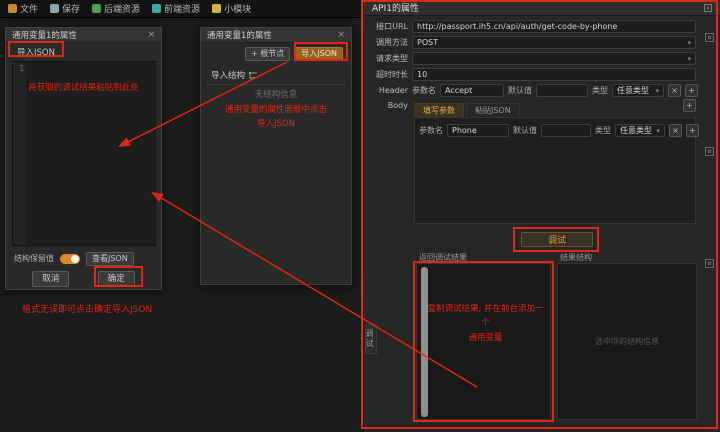  I want to click on no-structure-text: 无结构信息, so click(276, 95).